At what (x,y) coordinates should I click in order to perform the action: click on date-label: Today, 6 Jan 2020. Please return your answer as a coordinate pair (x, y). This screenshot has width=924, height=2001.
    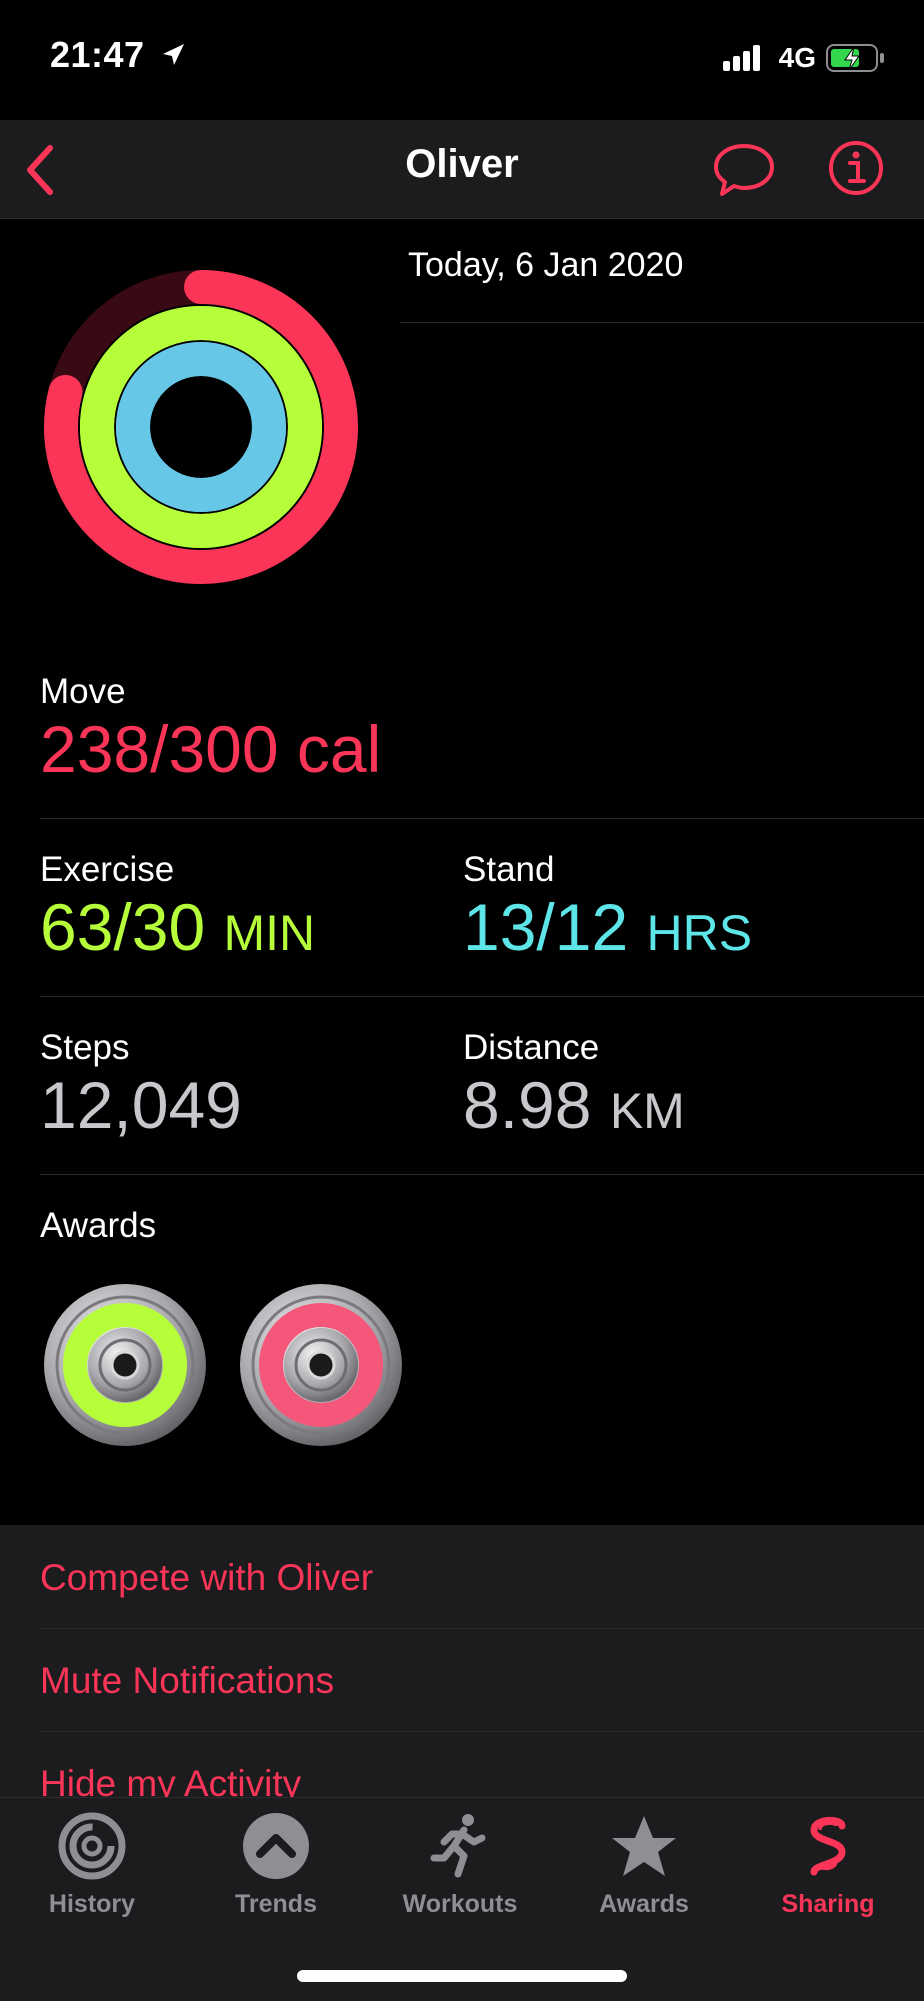
    Looking at the image, I should click on (546, 265).